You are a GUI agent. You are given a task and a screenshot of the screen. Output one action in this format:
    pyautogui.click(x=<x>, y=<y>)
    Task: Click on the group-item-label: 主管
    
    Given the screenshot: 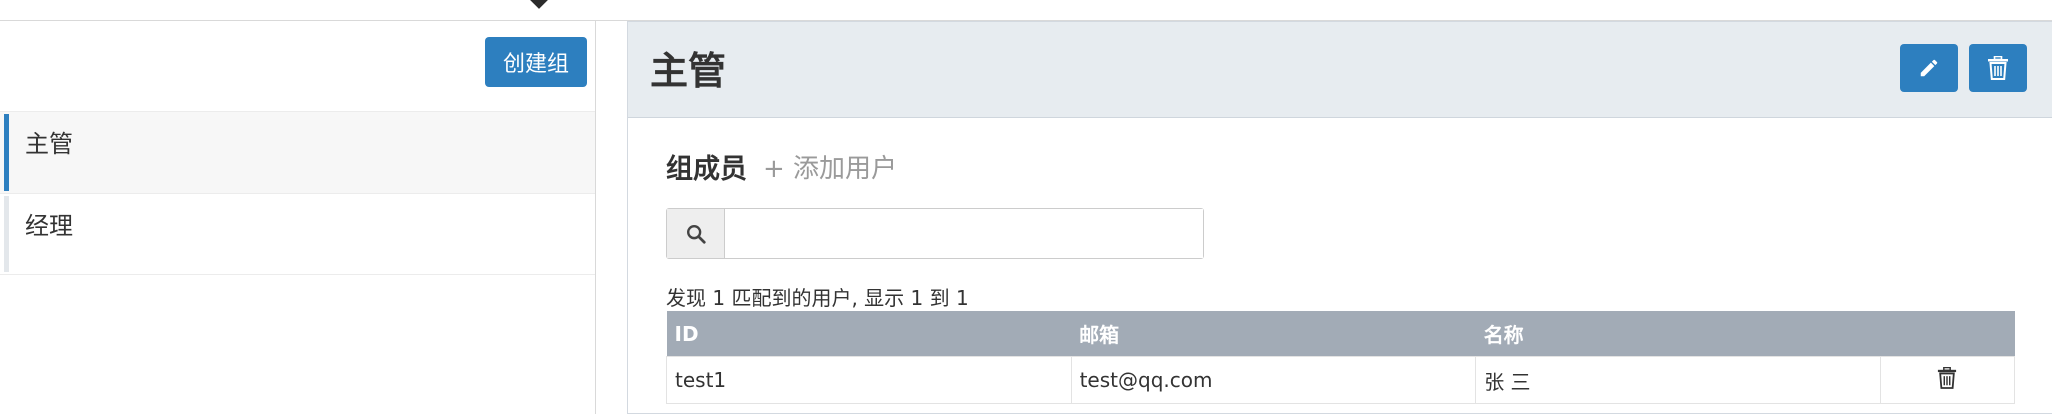 What is the action you would take?
    pyautogui.click(x=49, y=144)
    